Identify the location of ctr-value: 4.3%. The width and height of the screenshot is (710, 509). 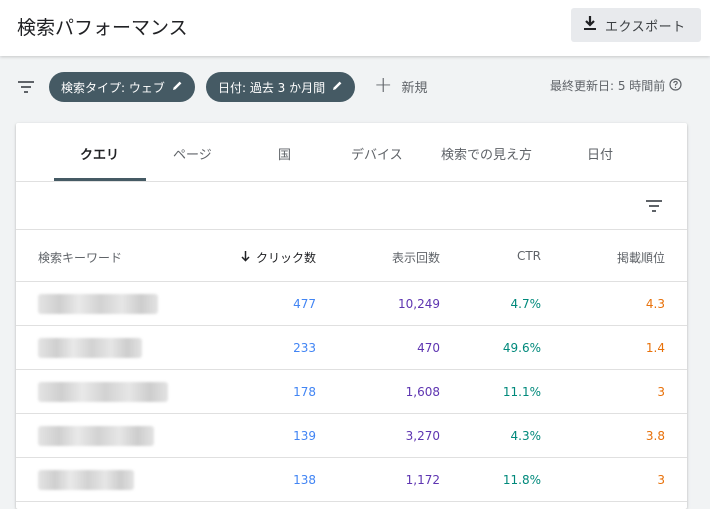
(526, 436).